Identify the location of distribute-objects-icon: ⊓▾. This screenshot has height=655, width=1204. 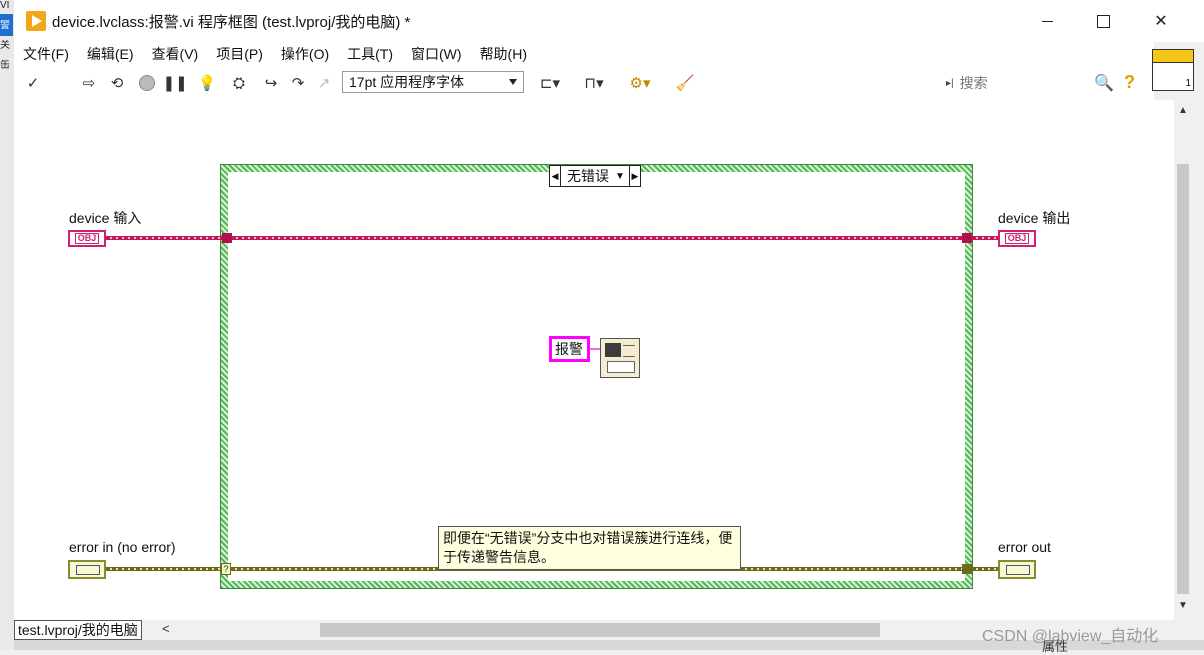
(594, 83).